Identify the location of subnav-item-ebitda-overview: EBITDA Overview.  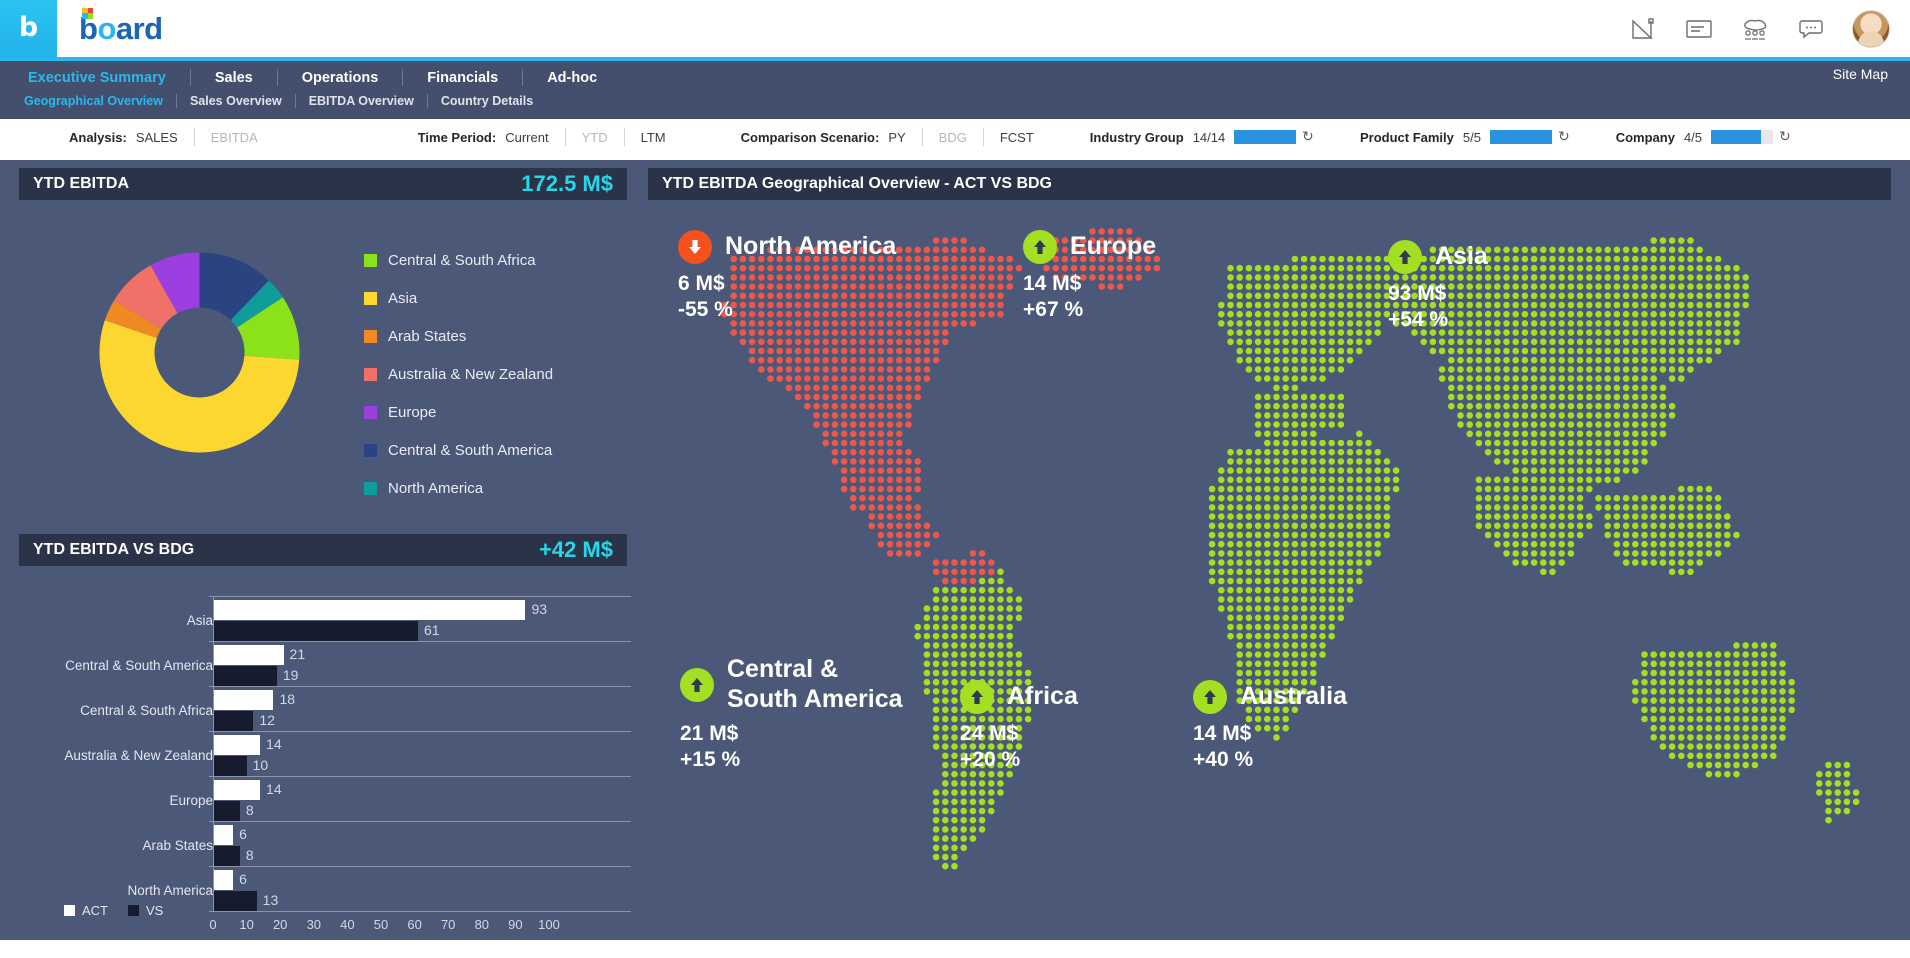
(361, 101).